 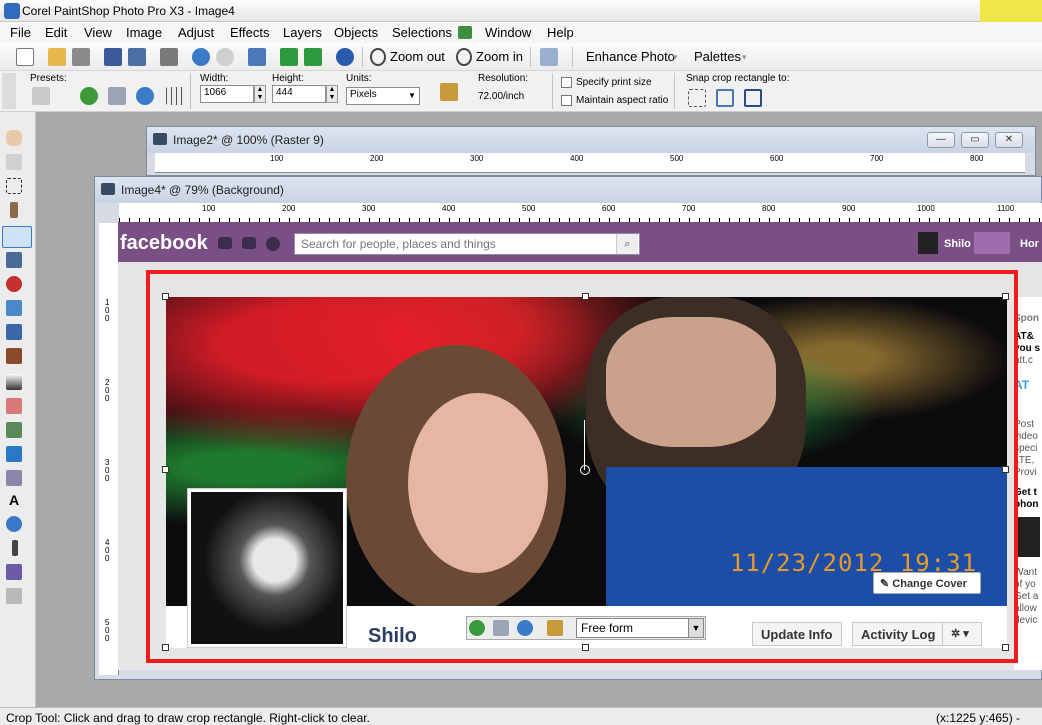 What do you see at coordinates (14, 186) in the screenshot?
I see `selection-icon` at bounding box center [14, 186].